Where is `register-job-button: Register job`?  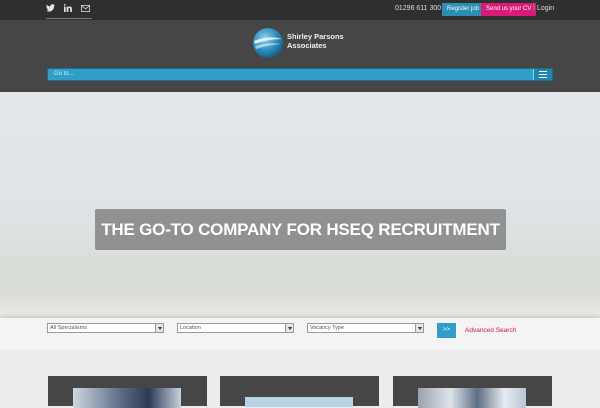 register-job-button: Register job is located at coordinates (463, 9).